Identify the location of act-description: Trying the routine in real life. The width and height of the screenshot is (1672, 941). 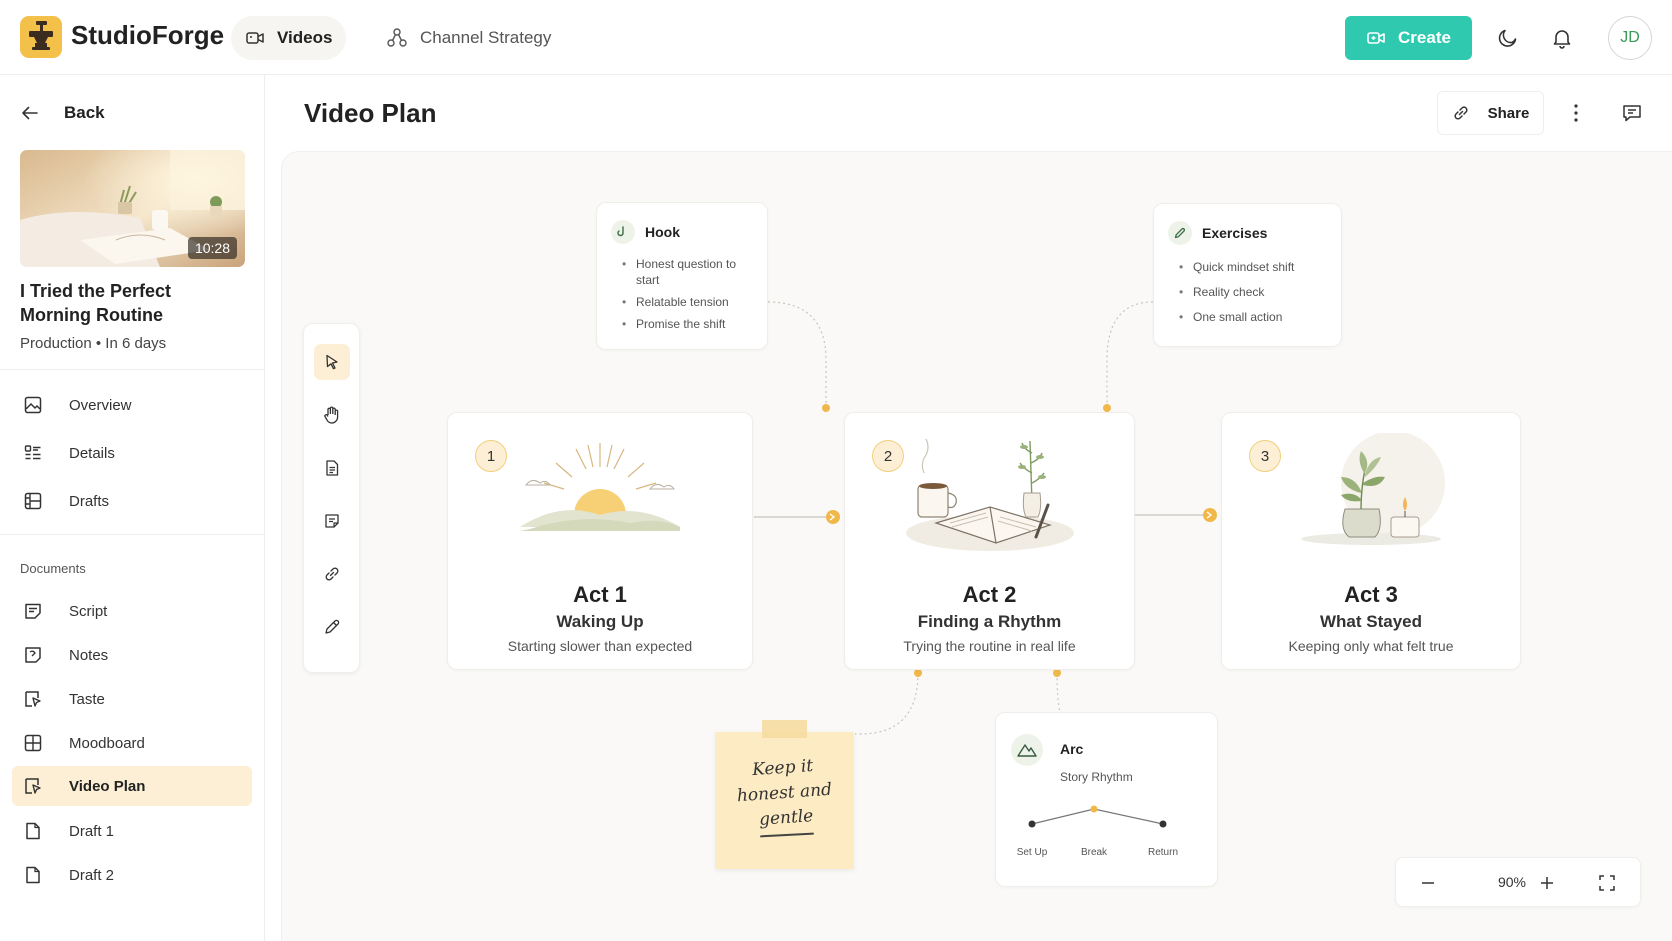
(989, 646).